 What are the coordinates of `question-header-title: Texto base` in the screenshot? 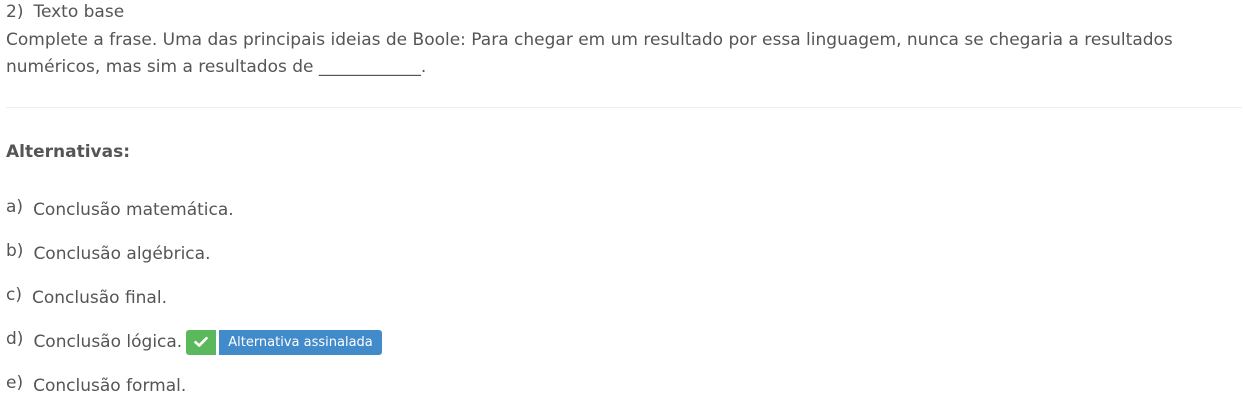 It's located at (79, 12).